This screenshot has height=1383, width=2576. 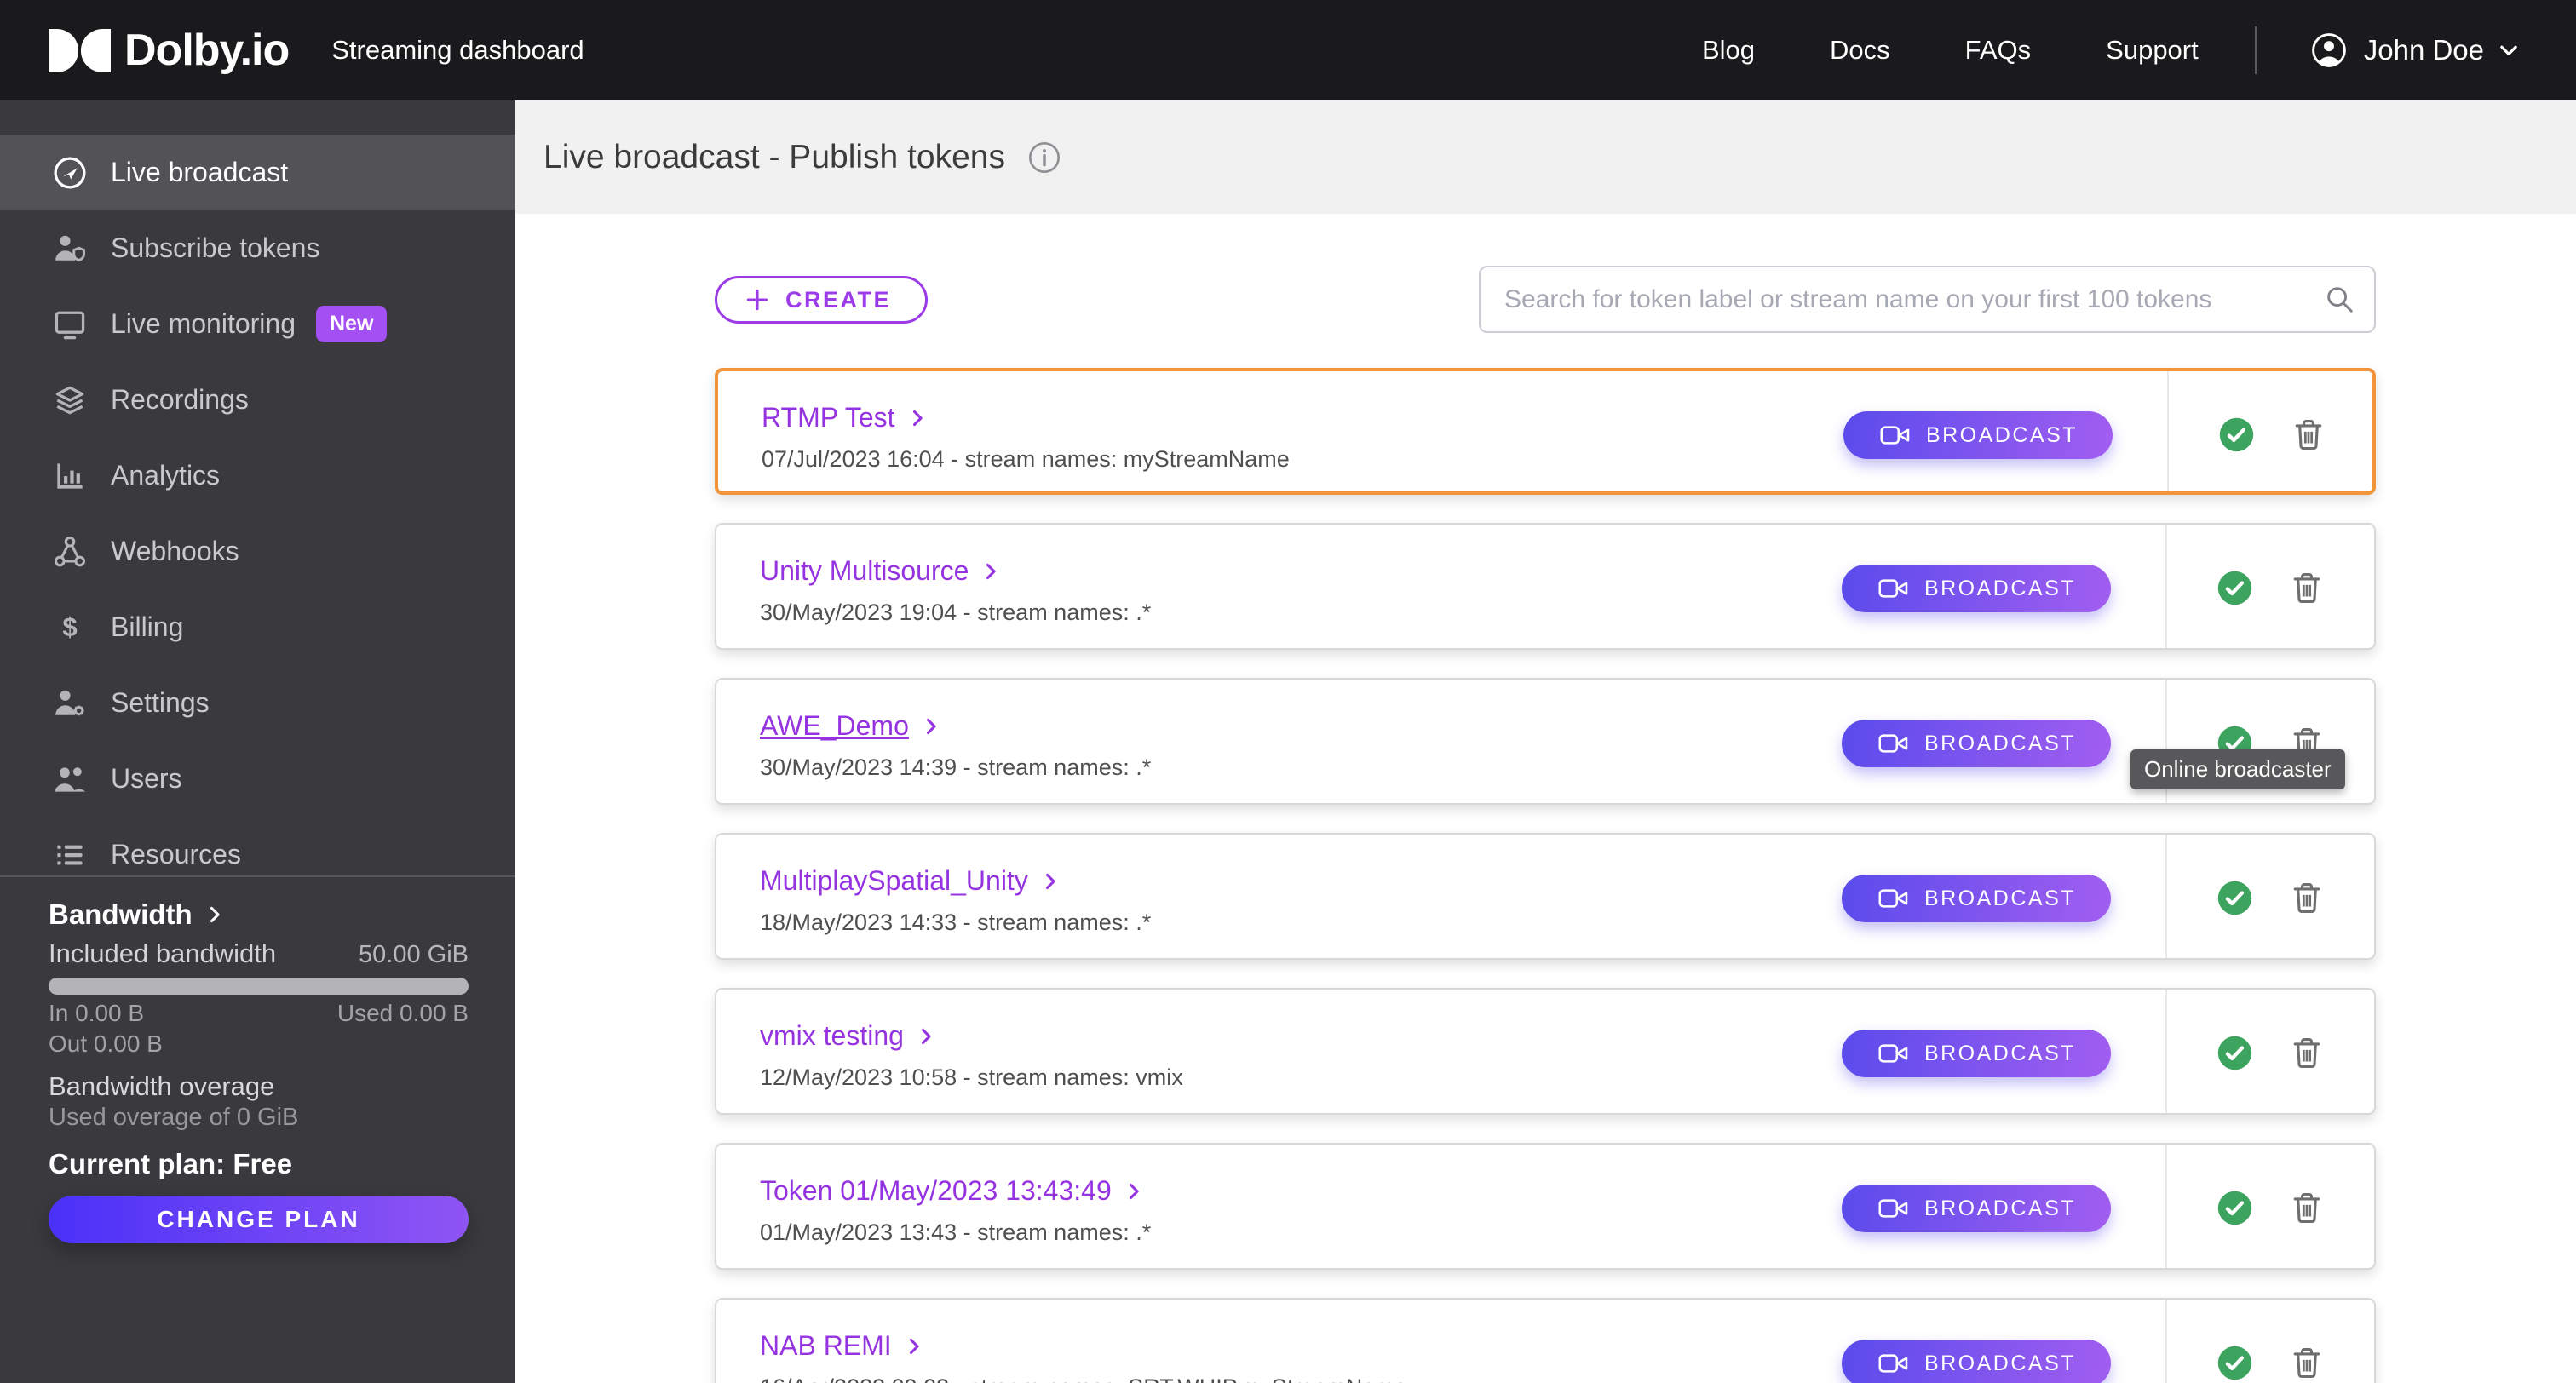 I want to click on token-name: Token 01/May/2023 13:43:49, so click(x=936, y=1191).